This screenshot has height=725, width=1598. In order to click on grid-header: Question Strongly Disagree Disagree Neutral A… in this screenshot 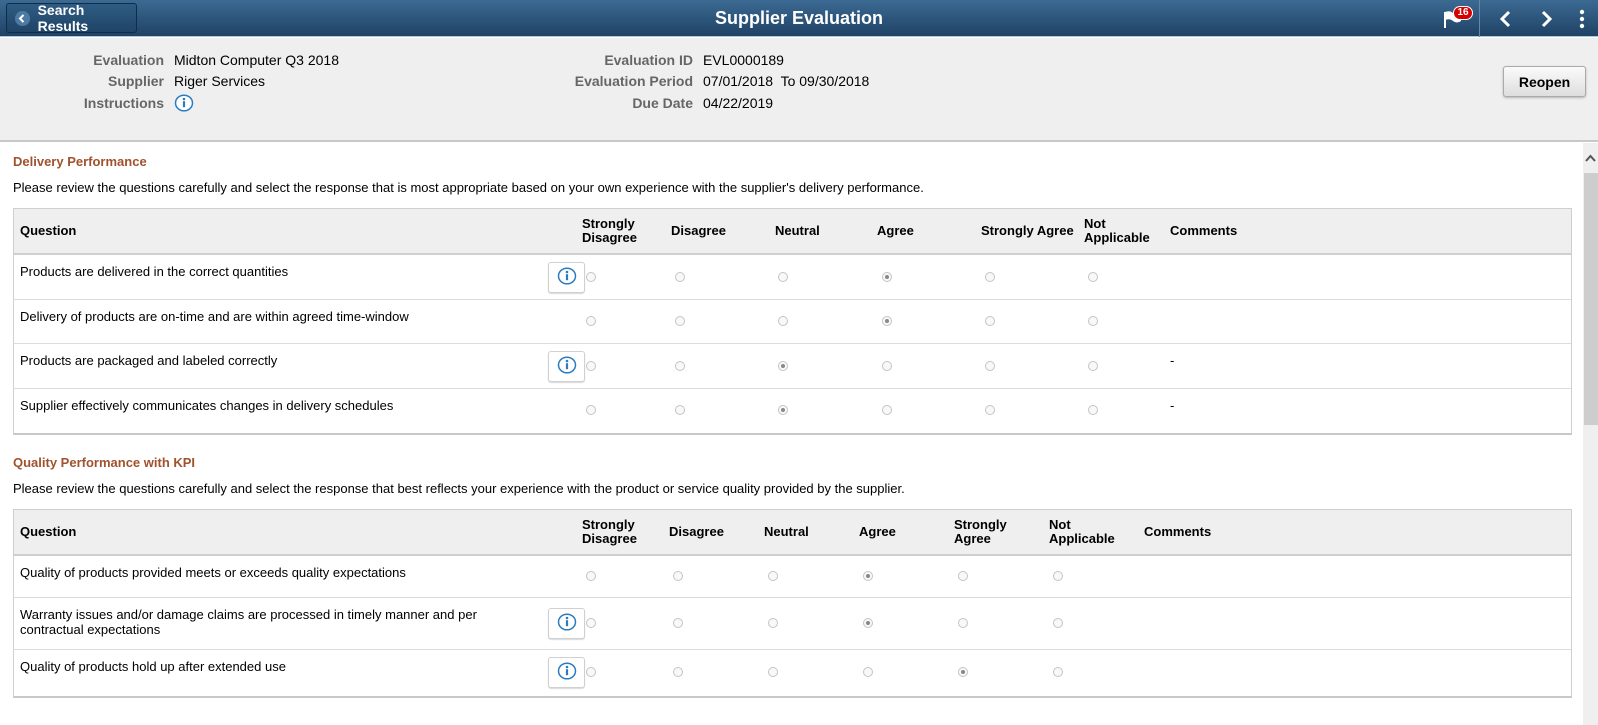, I will do `click(792, 232)`.